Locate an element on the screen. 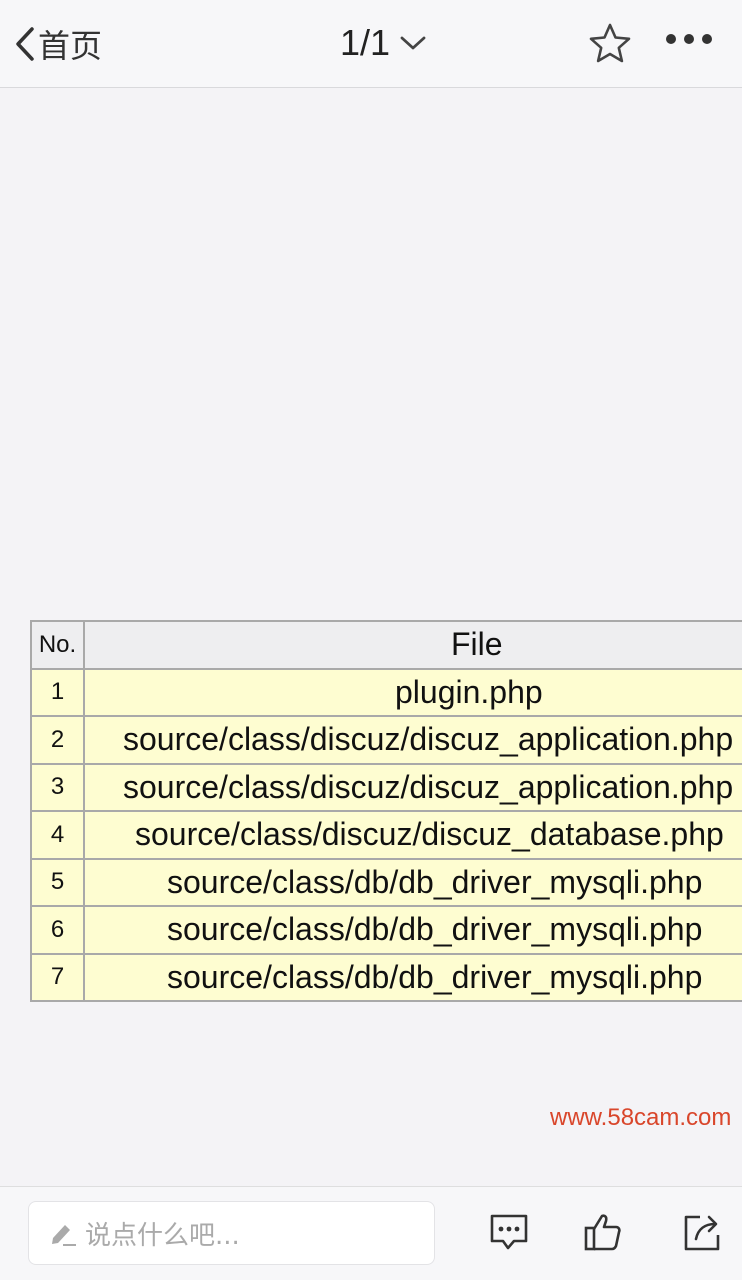 Image resolution: width=742 pixels, height=1280 pixels. page-selector: 1/1 is located at coordinates (383, 43).